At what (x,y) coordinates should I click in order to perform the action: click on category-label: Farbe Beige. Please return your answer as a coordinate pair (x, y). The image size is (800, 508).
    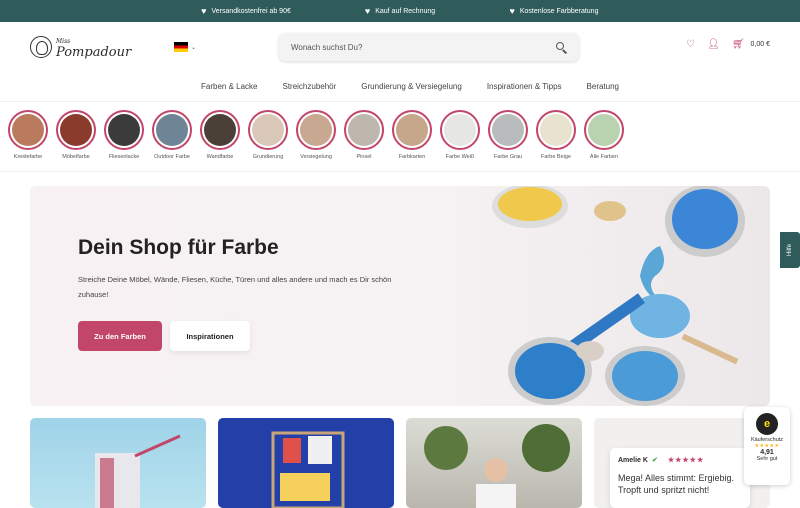
    Looking at the image, I should click on (556, 157).